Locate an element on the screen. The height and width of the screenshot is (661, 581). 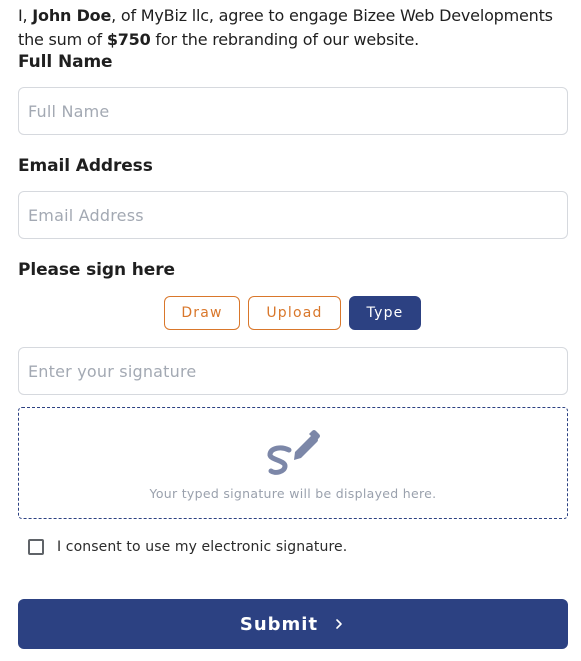
agreement-amount: $750 is located at coordinates (128, 39).